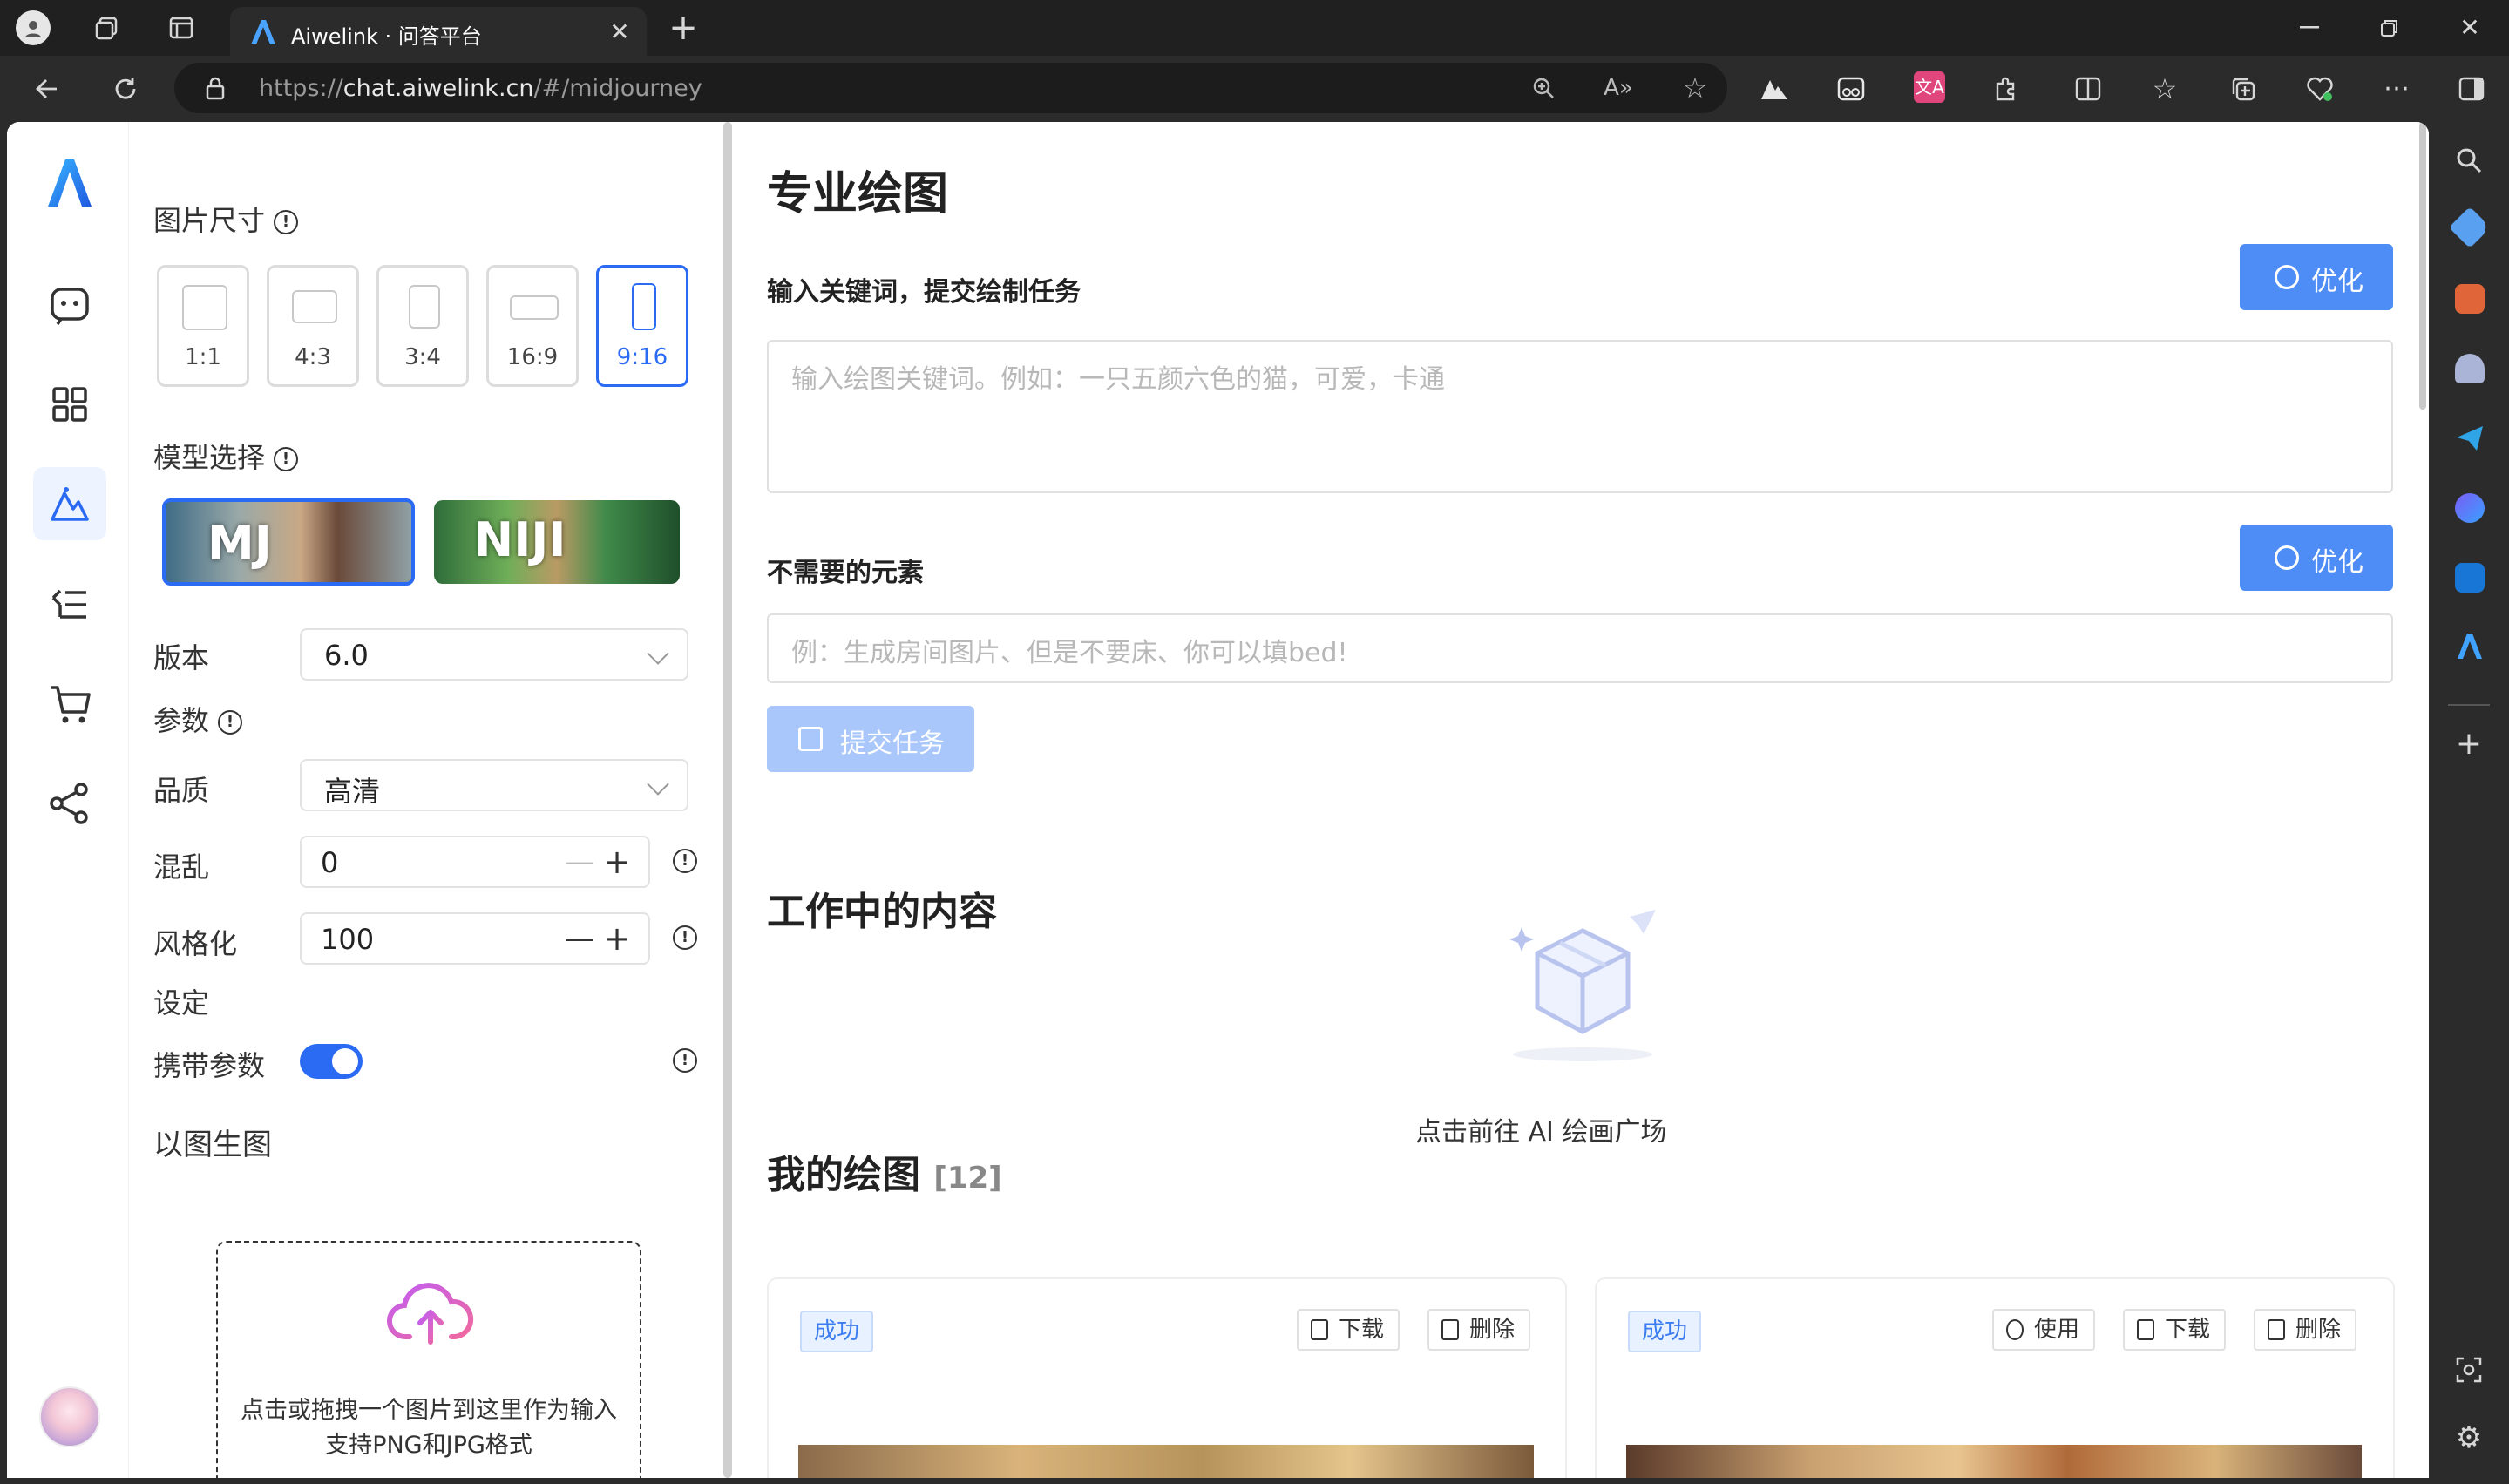  What do you see at coordinates (642, 326) in the screenshot?
I see `ratio-option-9-16: 9:16` at bounding box center [642, 326].